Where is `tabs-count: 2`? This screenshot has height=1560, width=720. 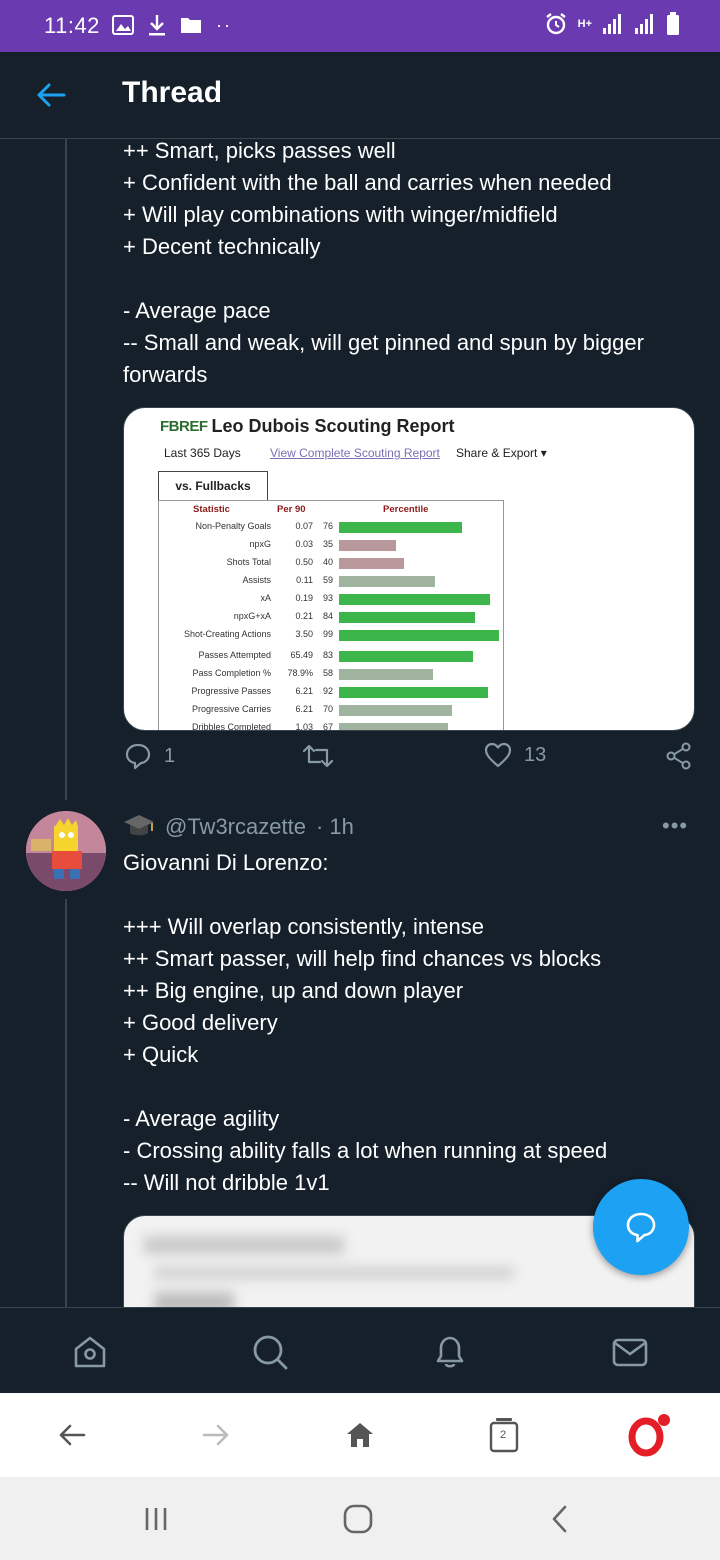 tabs-count: 2 is located at coordinates (503, 1435).